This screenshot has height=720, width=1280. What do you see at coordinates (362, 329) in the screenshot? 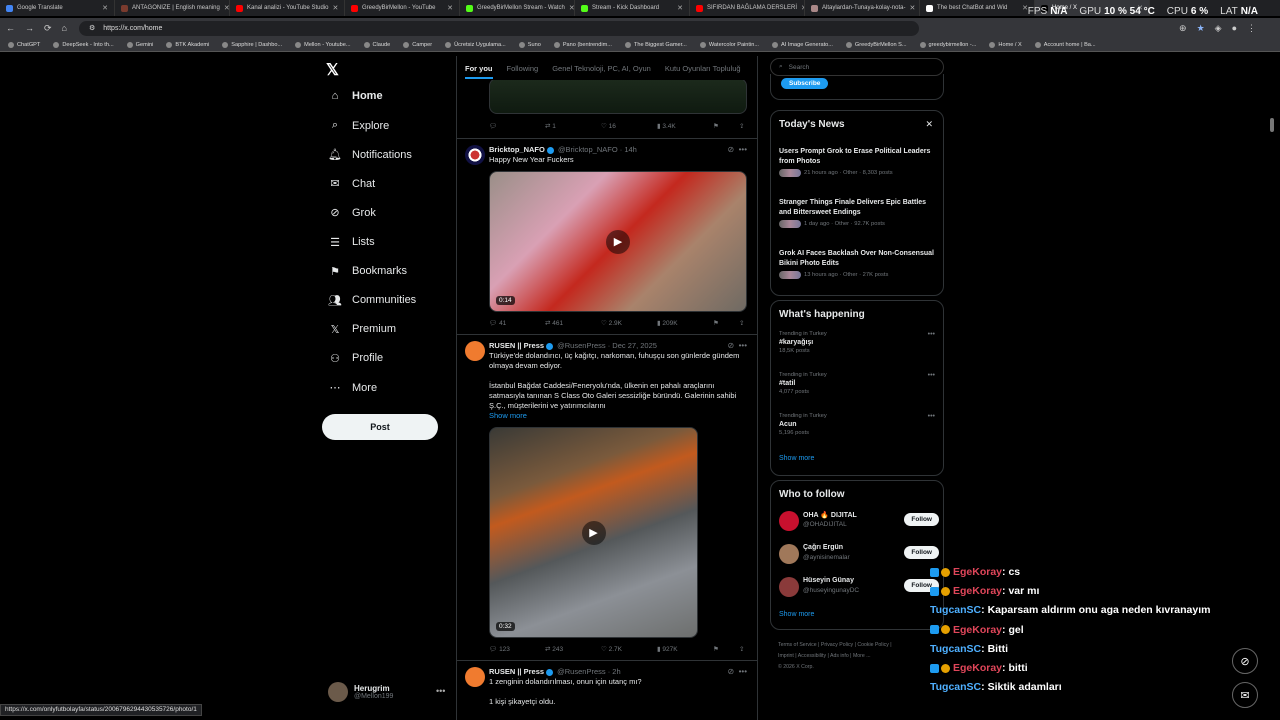
I see `sidebar-item-premium: 𝕏 Premium` at bounding box center [362, 329].